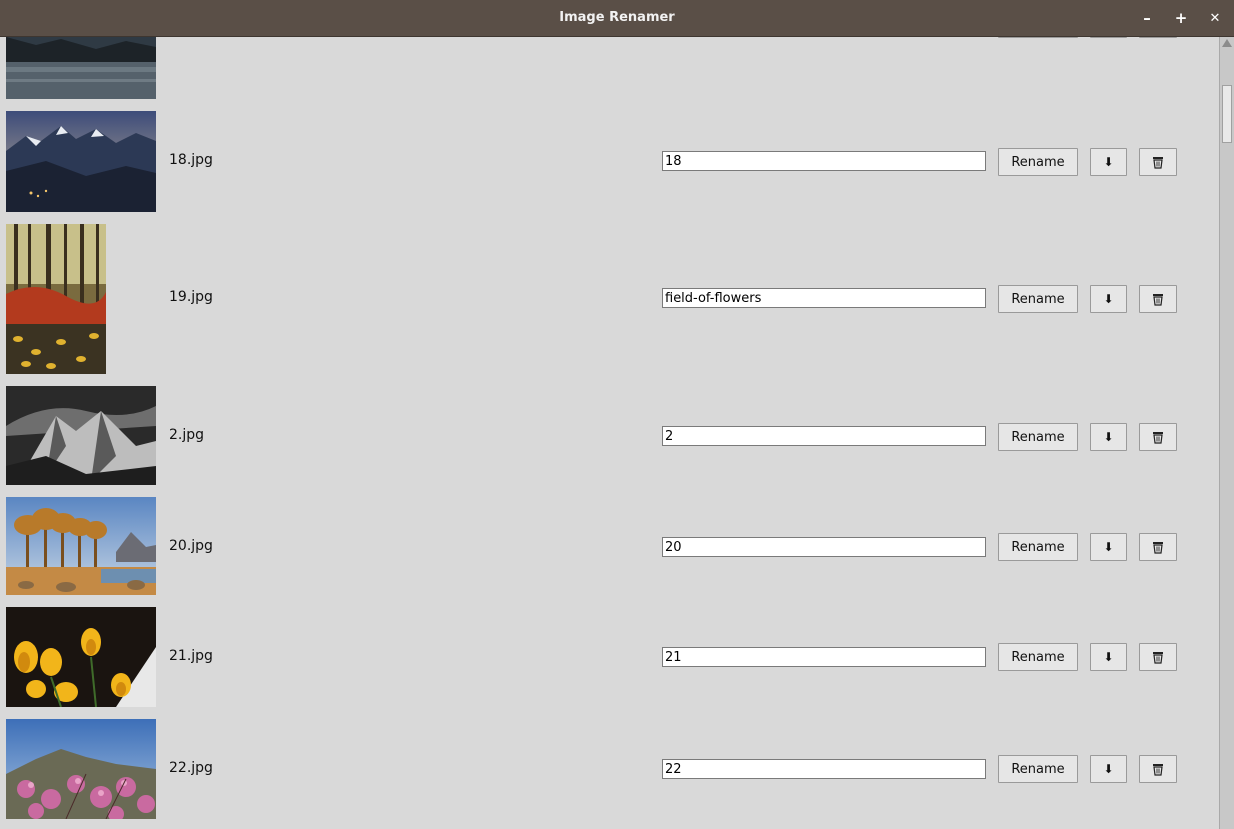 Image resolution: width=1234 pixels, height=829 pixels. I want to click on window-title: Image Renamer, so click(617, 17).